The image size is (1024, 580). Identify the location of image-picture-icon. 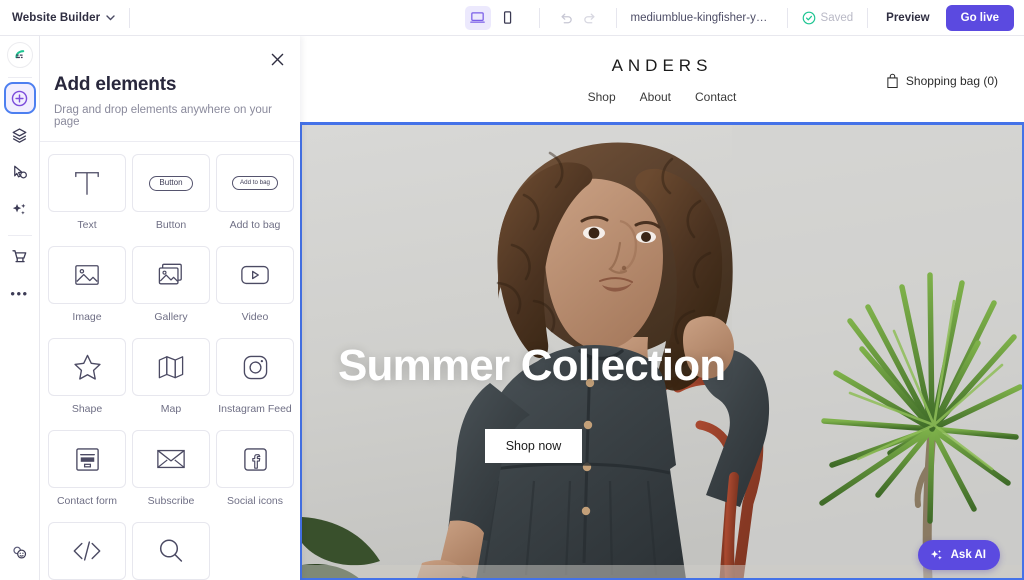
(87, 275).